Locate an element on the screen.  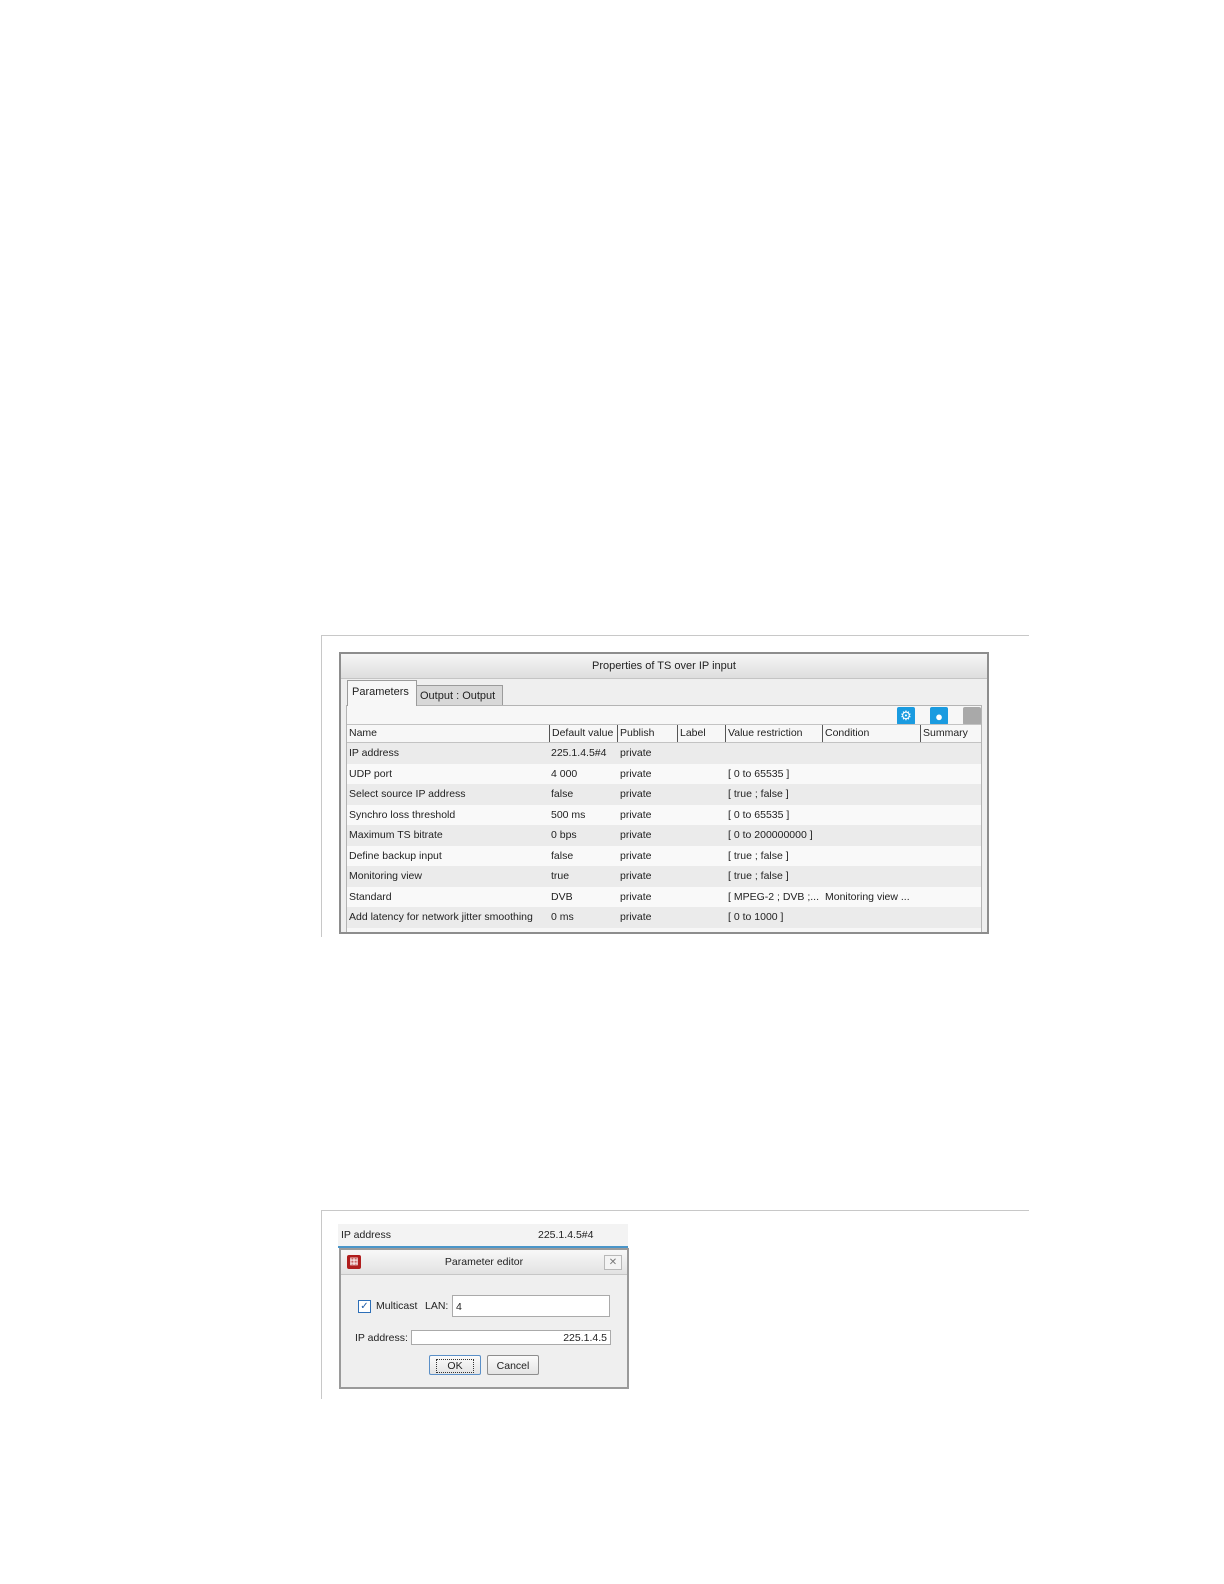
ip-address-label: IP address: is located at coordinates (381, 1338).